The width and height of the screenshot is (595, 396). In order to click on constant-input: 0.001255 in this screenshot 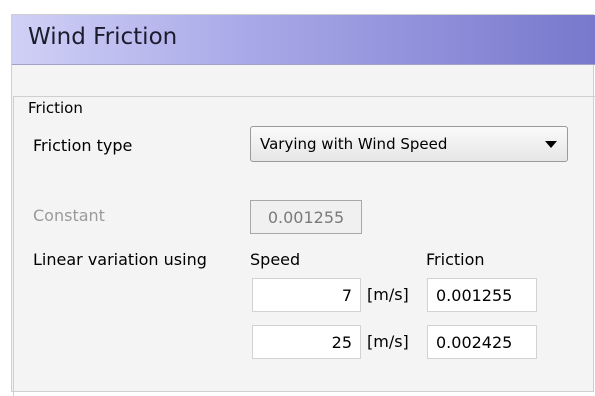, I will do `click(306, 217)`.